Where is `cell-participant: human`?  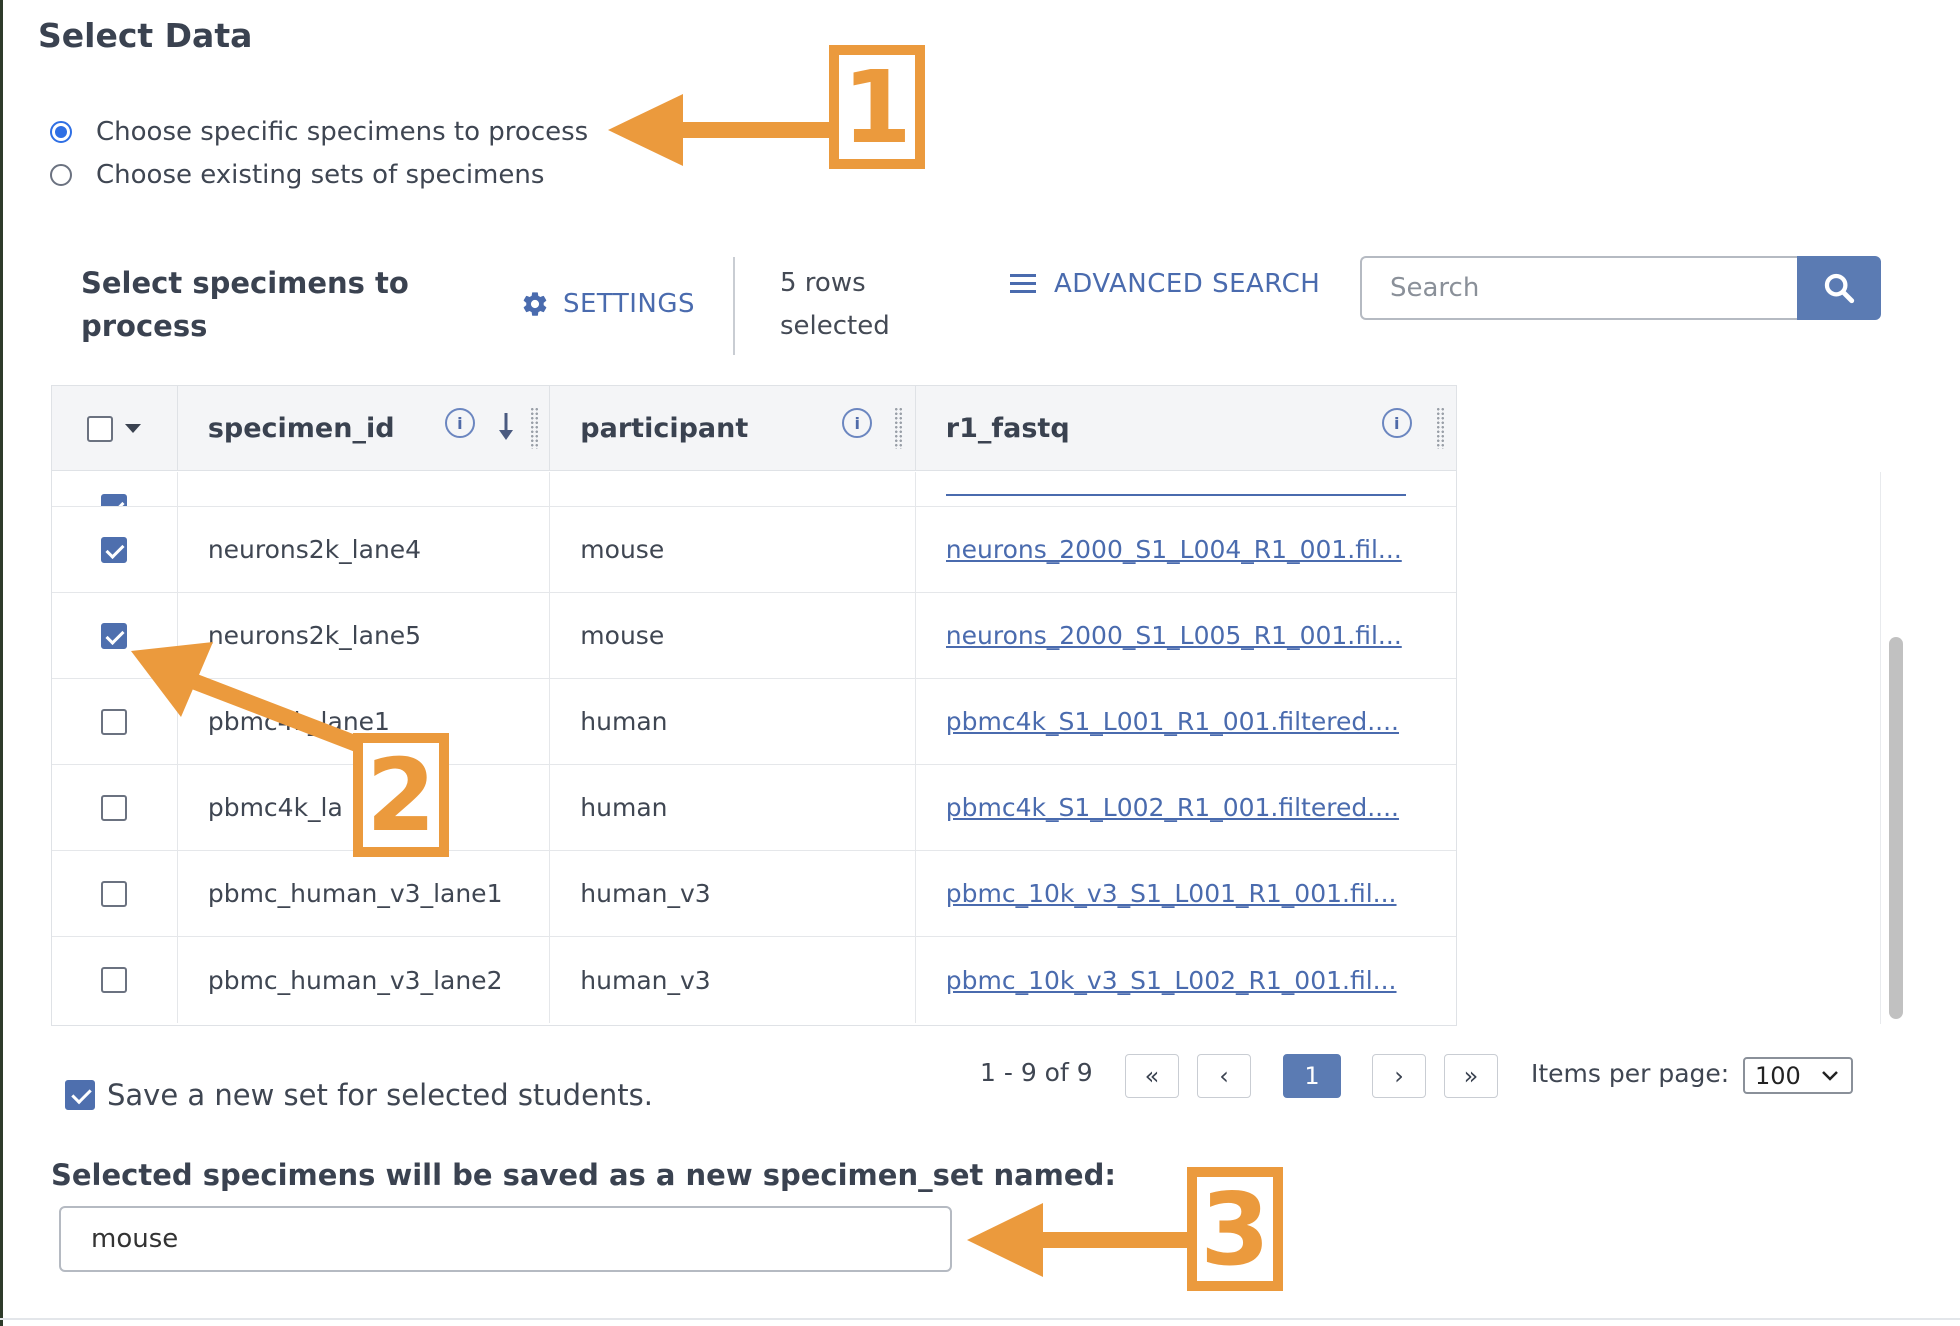
cell-participant: human is located at coordinates (733, 721).